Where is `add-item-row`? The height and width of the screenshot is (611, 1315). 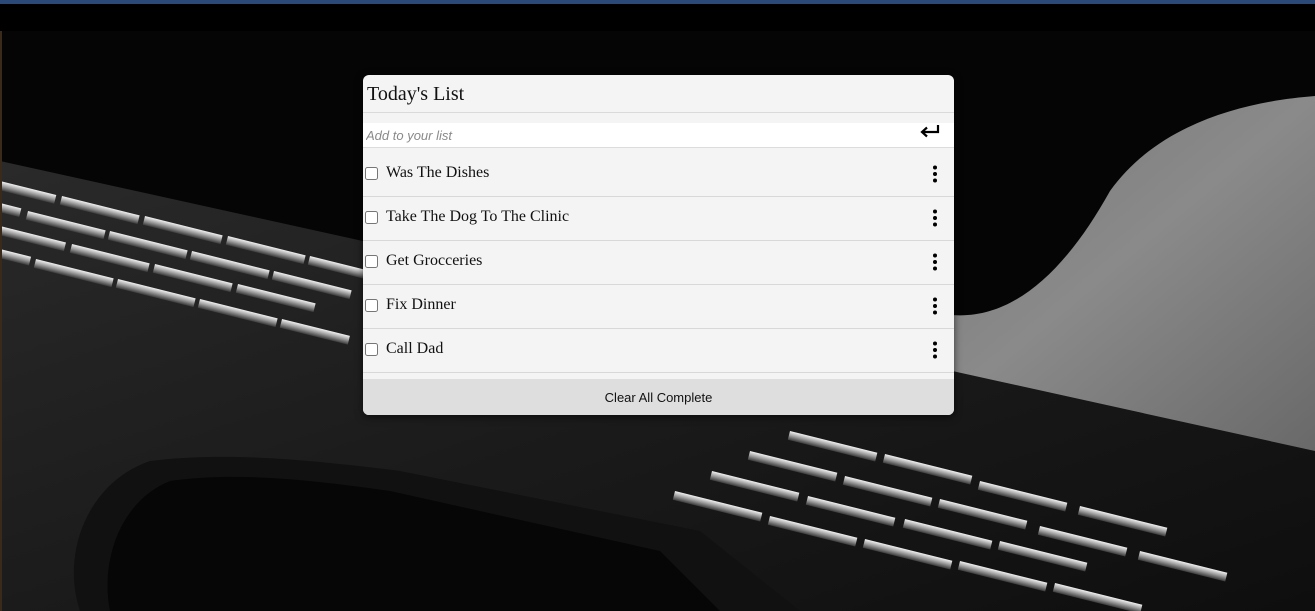
add-item-row is located at coordinates (658, 135).